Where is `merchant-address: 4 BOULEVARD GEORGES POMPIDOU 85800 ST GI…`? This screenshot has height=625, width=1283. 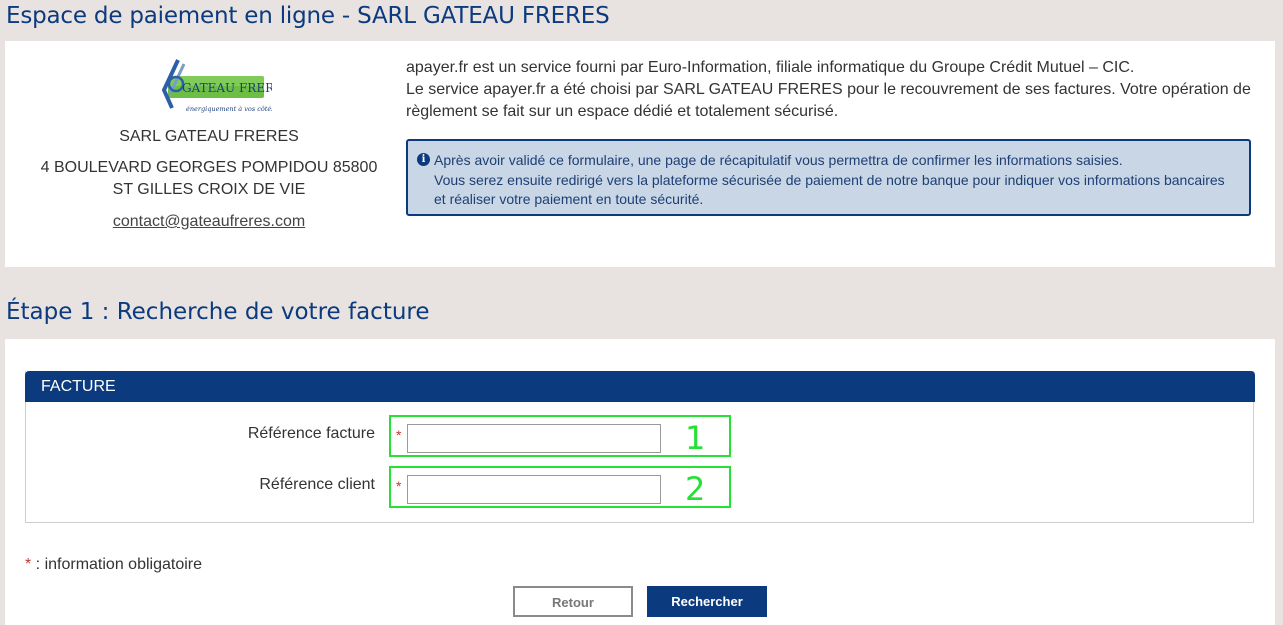
merchant-address: 4 BOULEVARD GEORGES POMPIDOU 85800 ST GI… is located at coordinates (209, 178).